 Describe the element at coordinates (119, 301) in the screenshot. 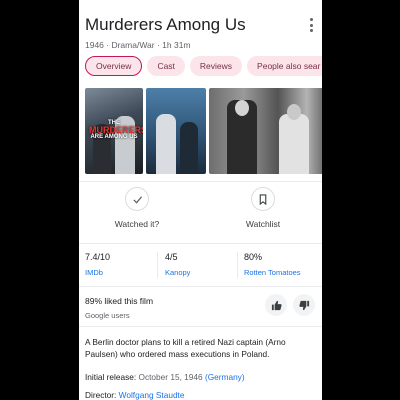

I see `audience-score: 89% liked this film` at that location.